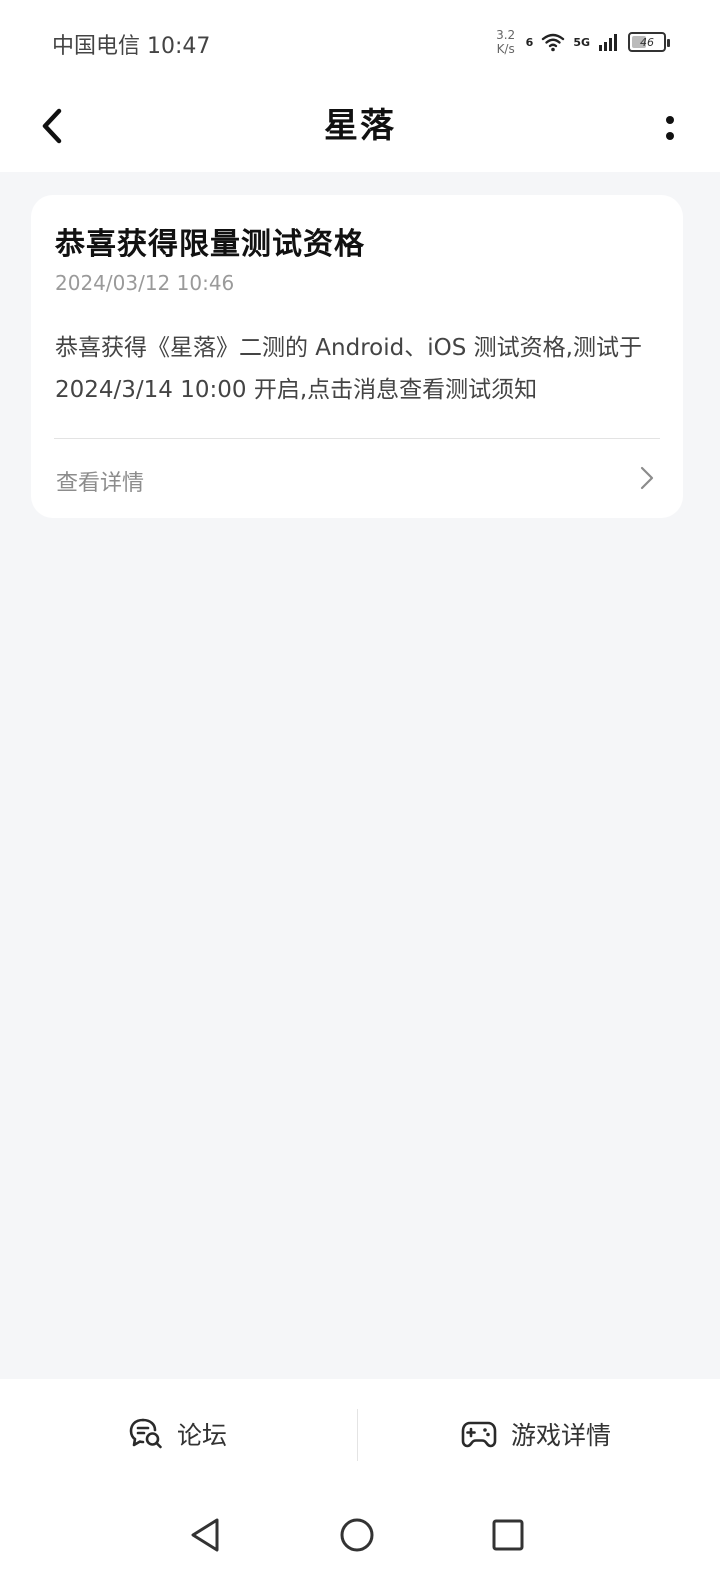 This screenshot has width=720, height=1581. I want to click on wifi-label: 6, so click(529, 42).